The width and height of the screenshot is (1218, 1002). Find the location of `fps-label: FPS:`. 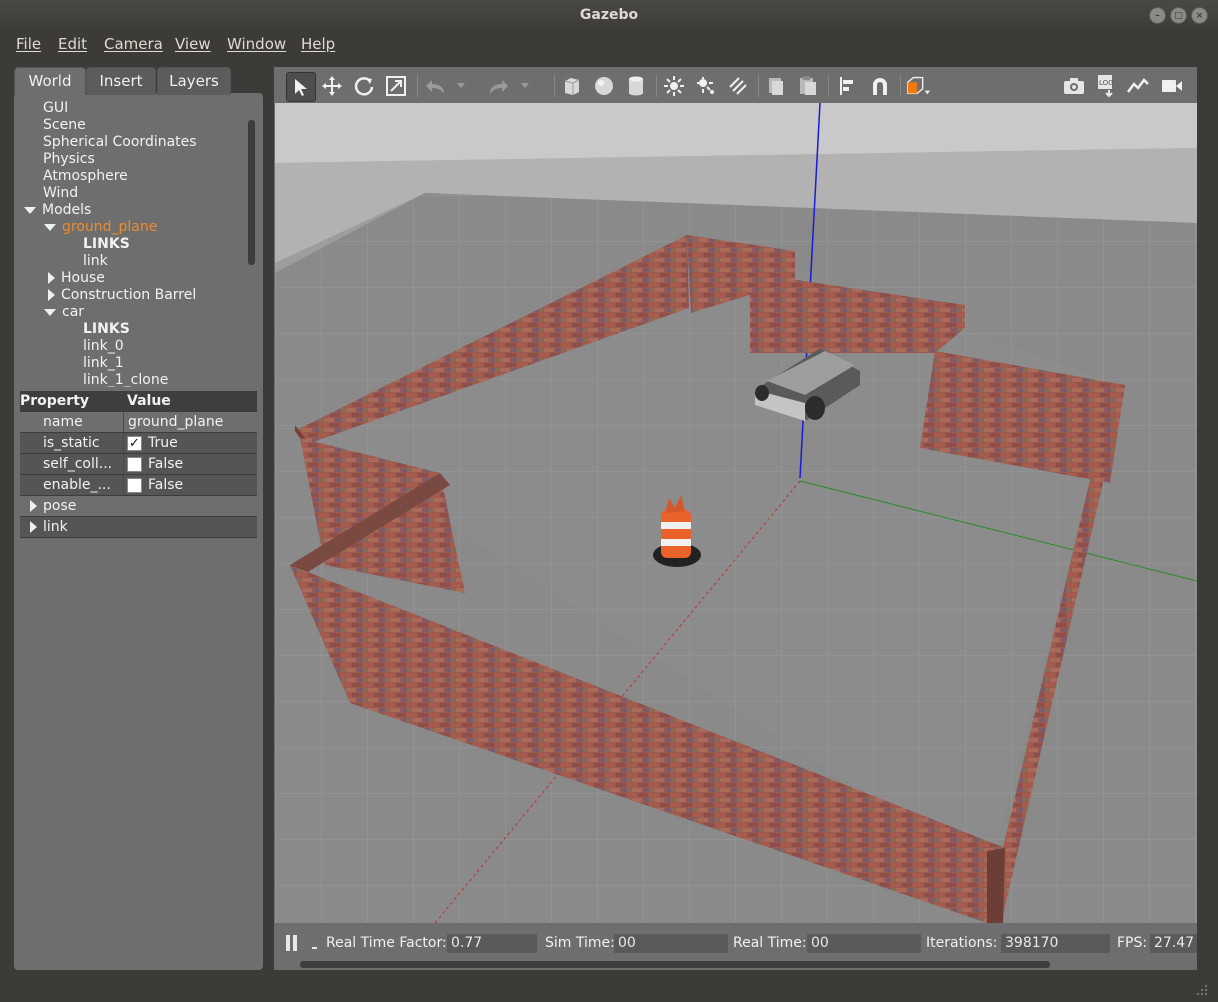

fps-label: FPS: is located at coordinates (1132, 943).